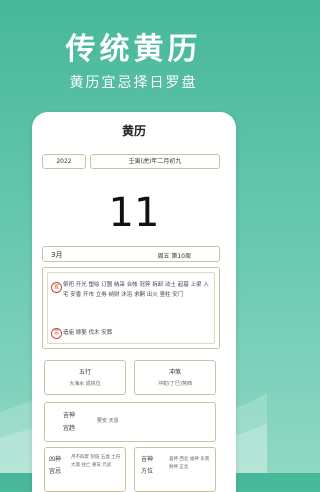 Image resolution: width=320 pixels, height=492 pixels. I want to click on month-row: 3月 周五 第10周, so click(131, 254).